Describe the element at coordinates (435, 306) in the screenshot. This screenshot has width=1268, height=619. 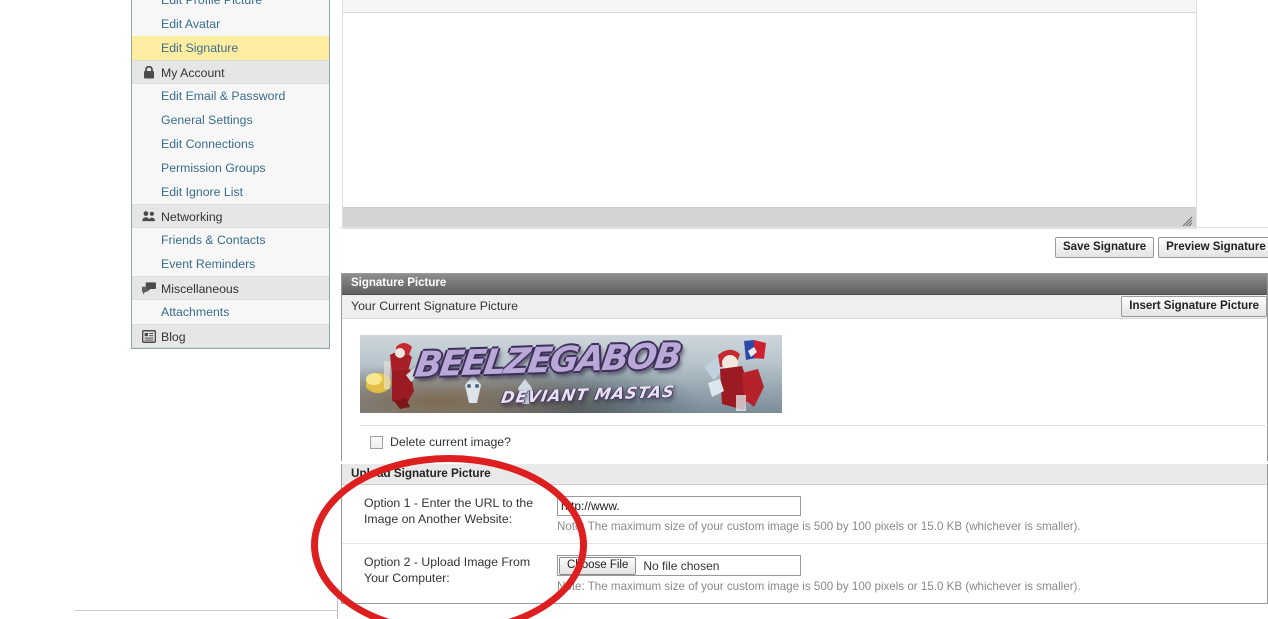
I see `subhead-label: Your Current Signature Picture` at that location.